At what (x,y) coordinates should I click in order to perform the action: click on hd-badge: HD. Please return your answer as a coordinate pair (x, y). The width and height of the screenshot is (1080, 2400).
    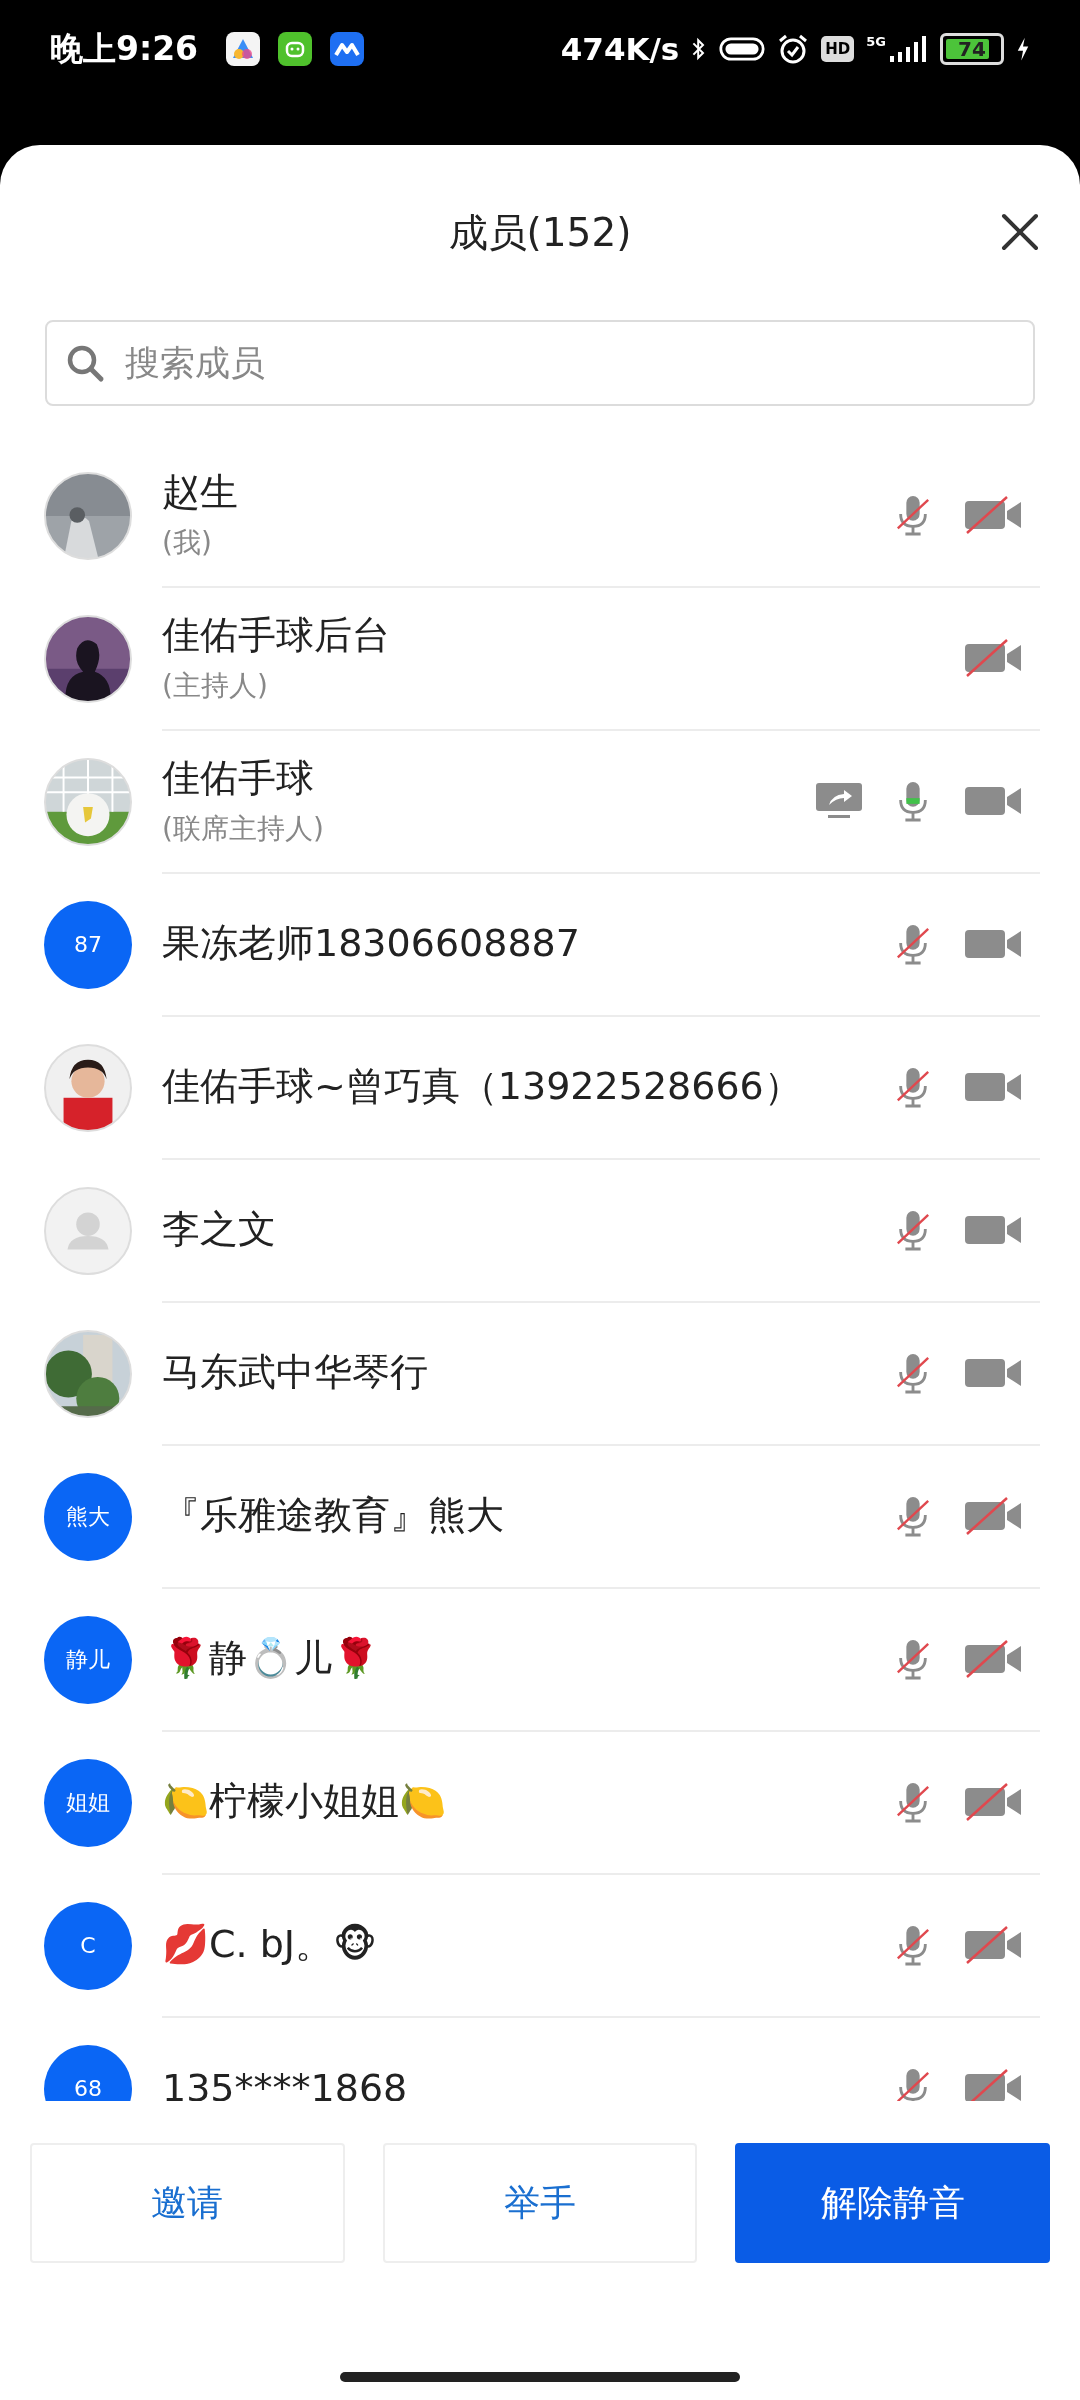
    Looking at the image, I should click on (838, 49).